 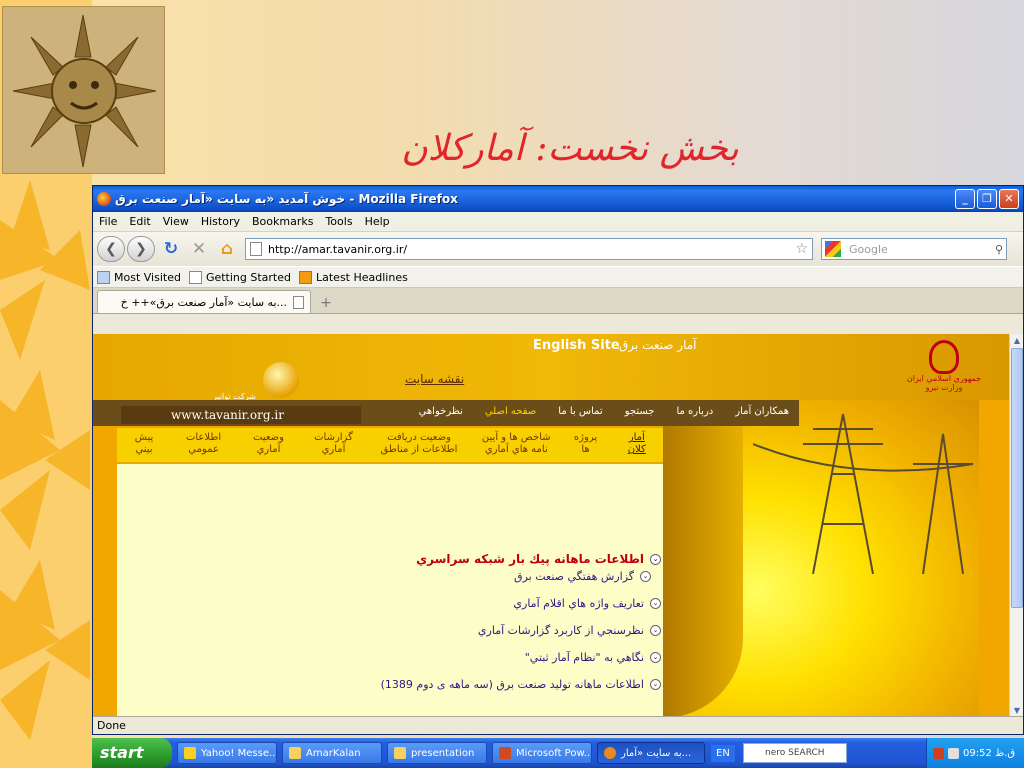 I want to click on close-button: ✕, so click(x=1009, y=199).